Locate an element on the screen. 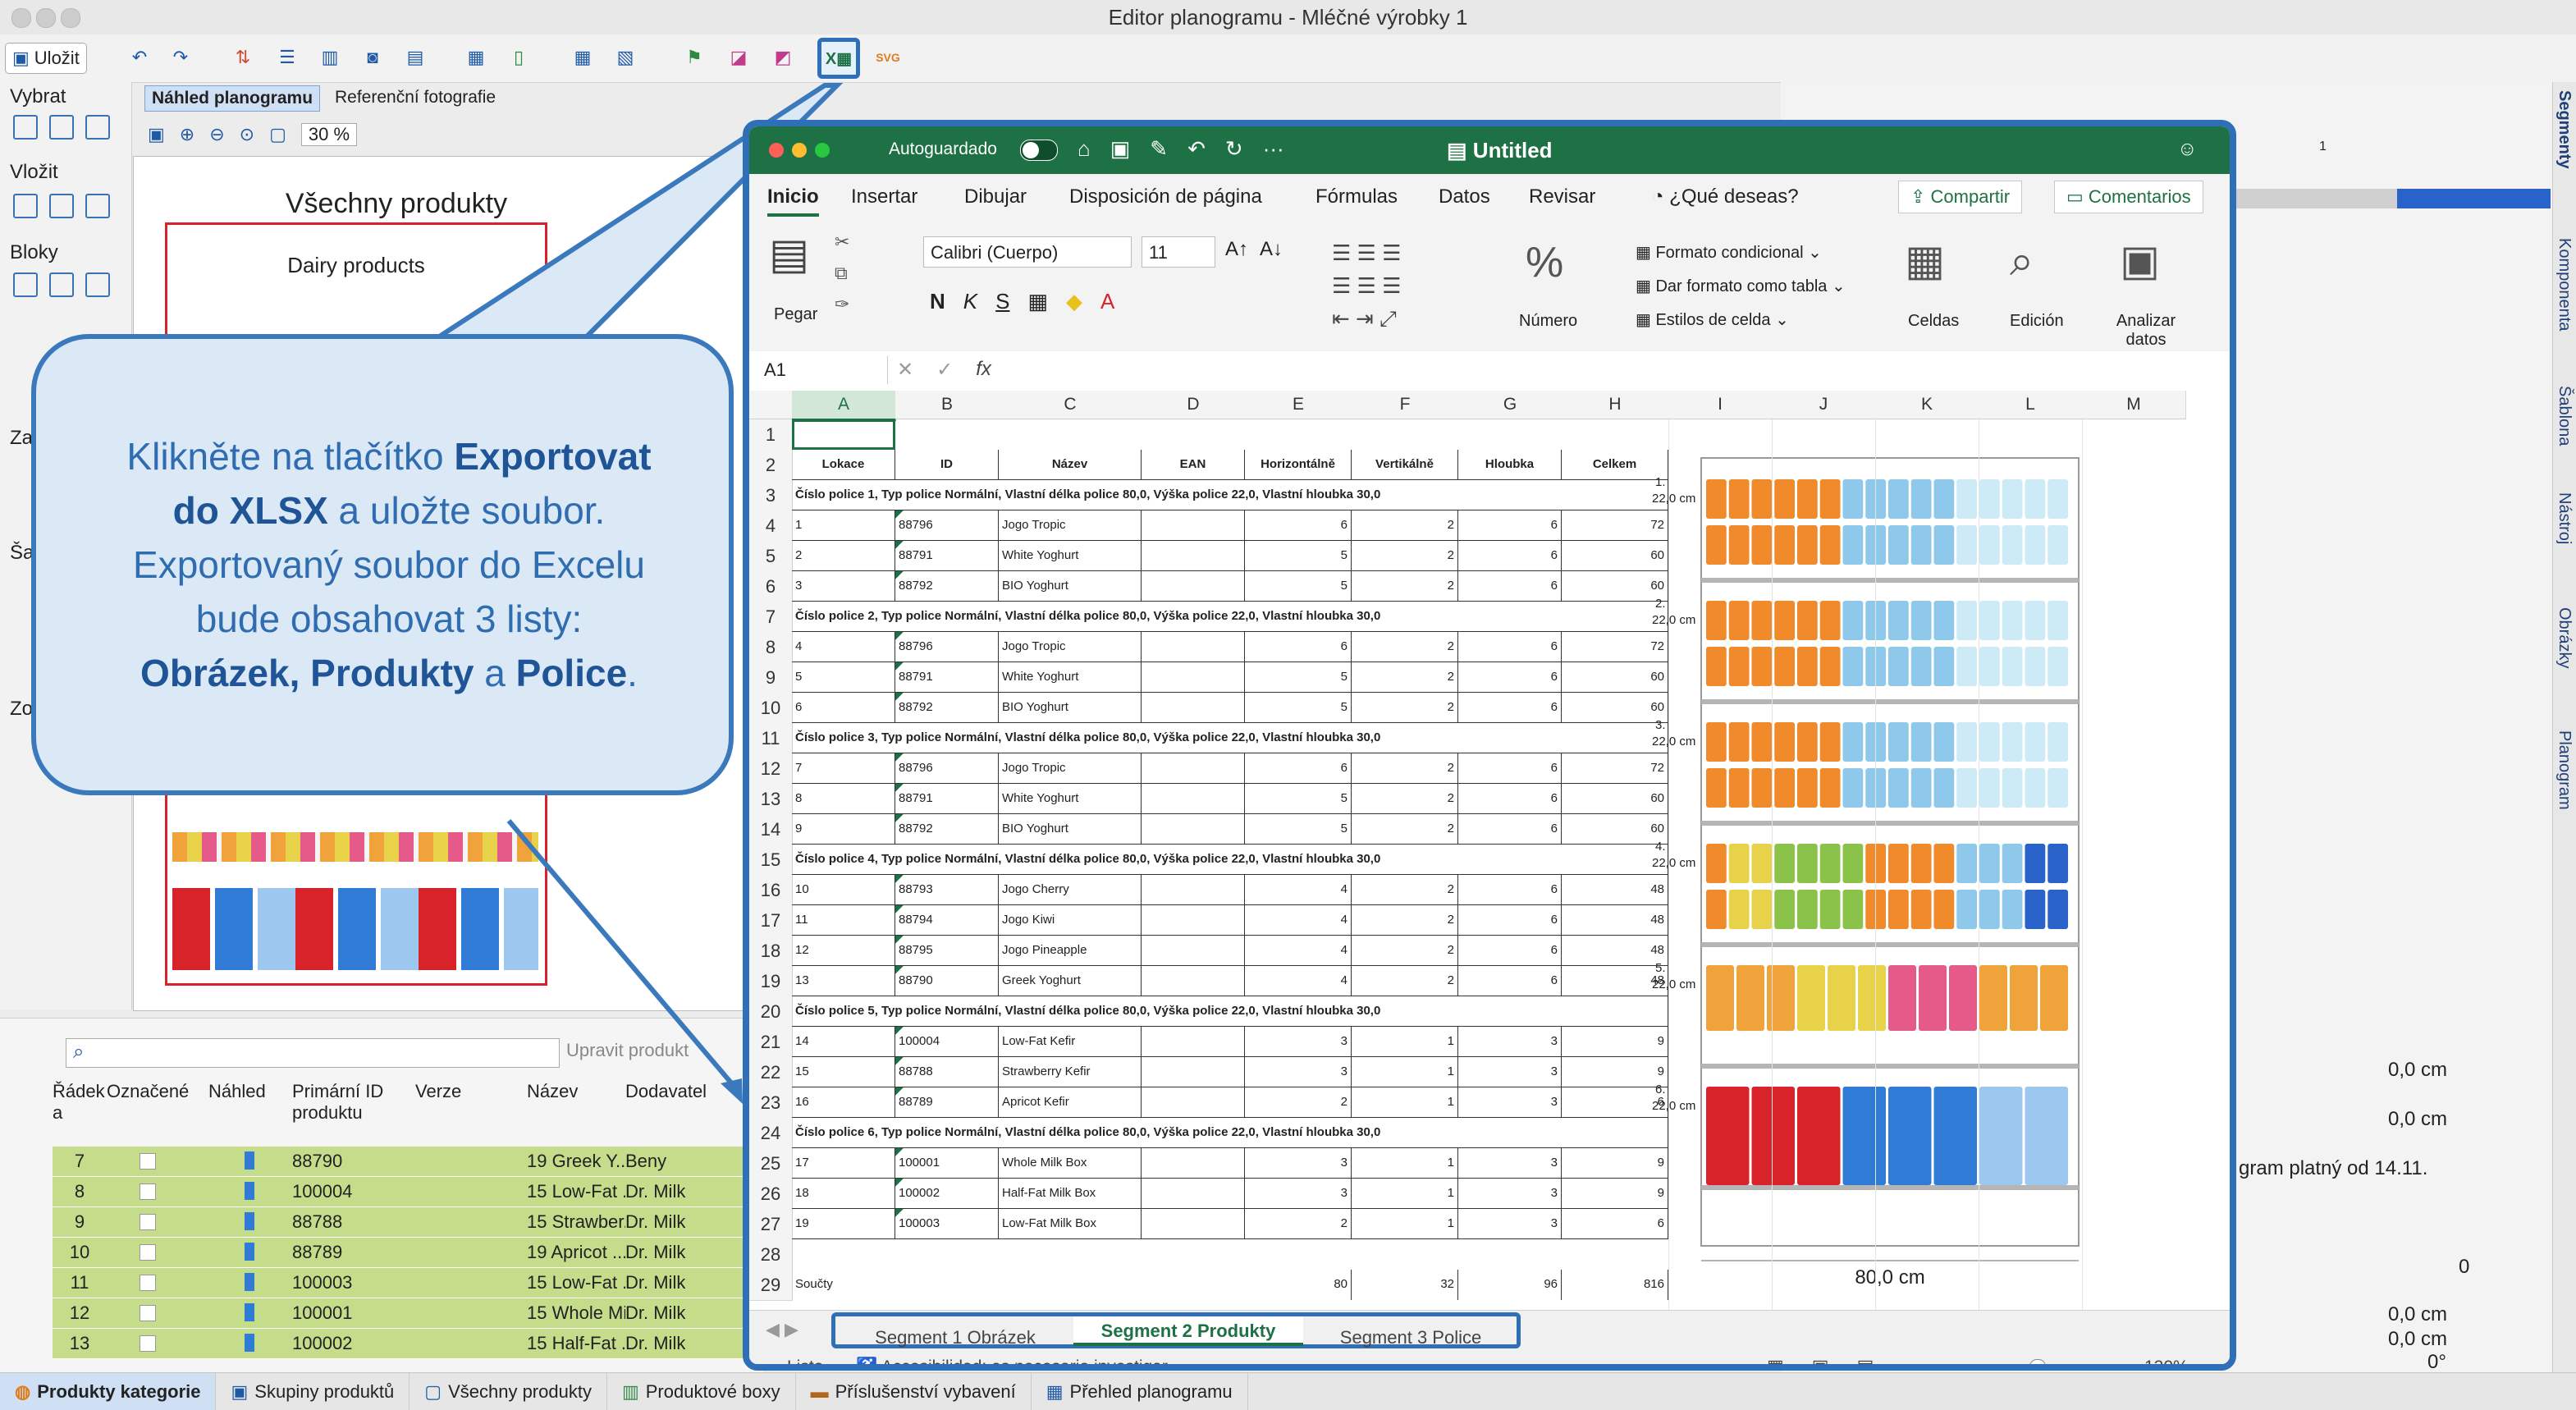 This screenshot has width=2576, height=1410. page-break-icon: ▤ is located at coordinates (1865, 1360).